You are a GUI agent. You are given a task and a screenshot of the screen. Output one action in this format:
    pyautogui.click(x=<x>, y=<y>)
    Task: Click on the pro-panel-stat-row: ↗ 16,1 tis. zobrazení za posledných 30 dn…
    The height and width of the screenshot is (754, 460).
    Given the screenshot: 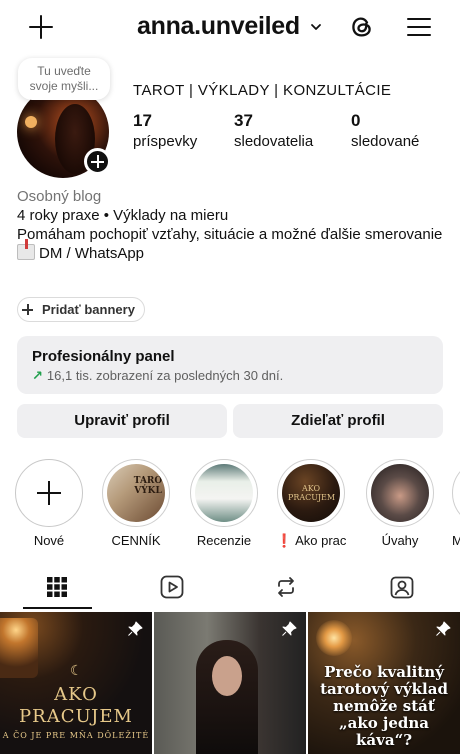 What is the action you would take?
    pyautogui.click(x=230, y=376)
    